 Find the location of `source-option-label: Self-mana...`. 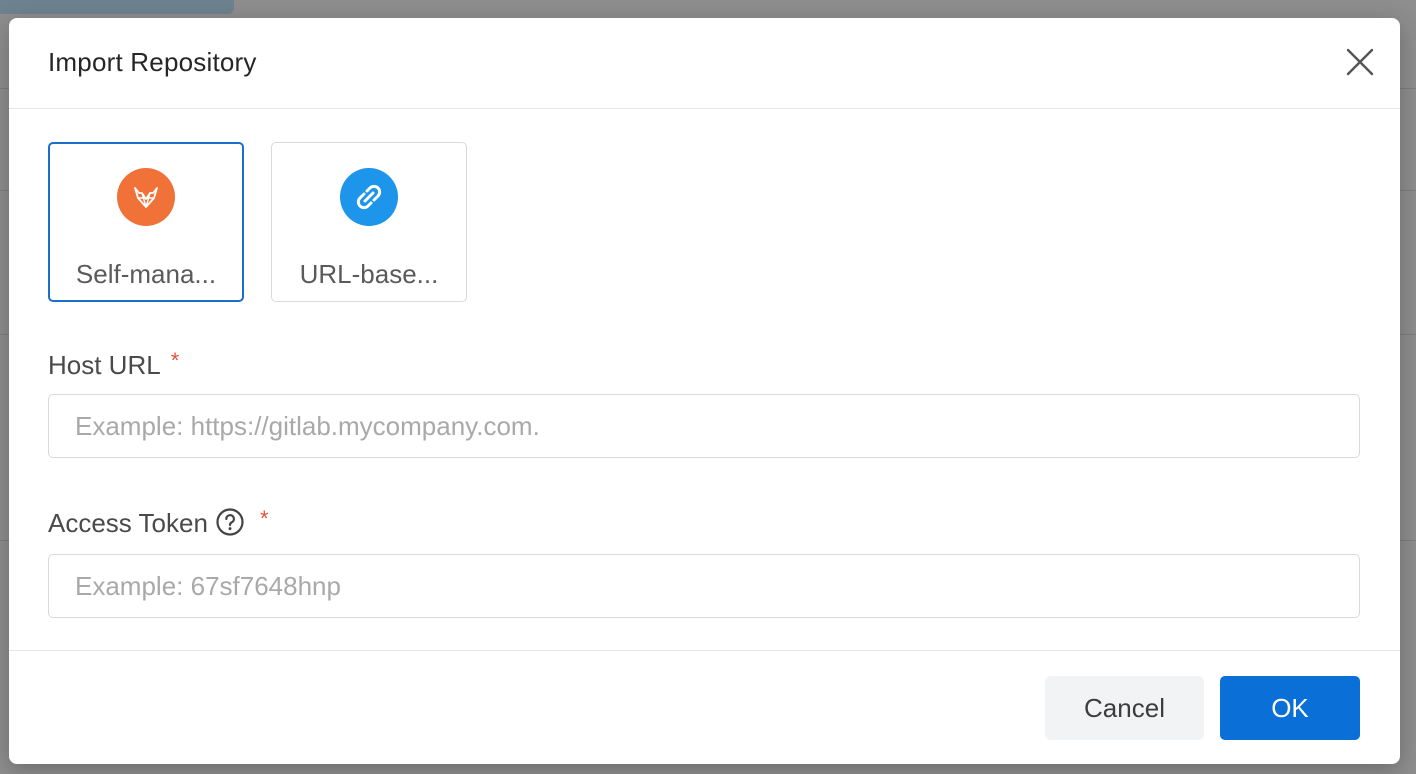

source-option-label: Self-mana... is located at coordinates (146, 274).